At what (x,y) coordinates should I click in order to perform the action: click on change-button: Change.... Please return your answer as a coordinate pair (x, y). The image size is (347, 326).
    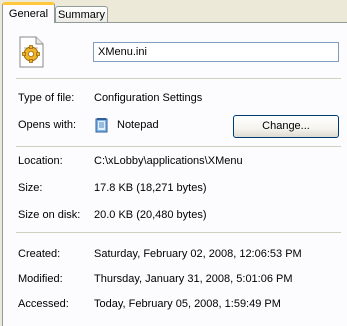
    Looking at the image, I should click on (286, 126).